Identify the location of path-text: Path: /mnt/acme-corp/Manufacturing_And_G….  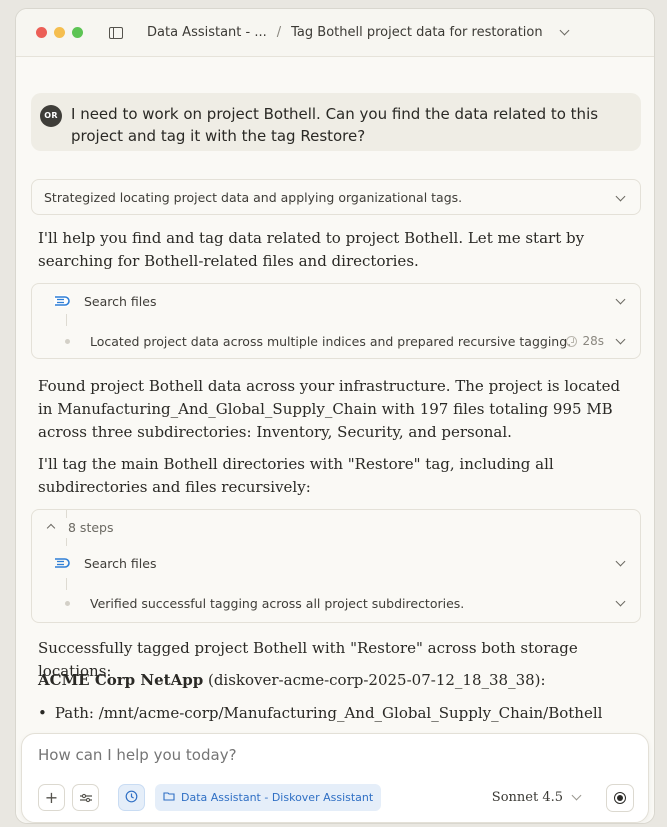
(328, 713).